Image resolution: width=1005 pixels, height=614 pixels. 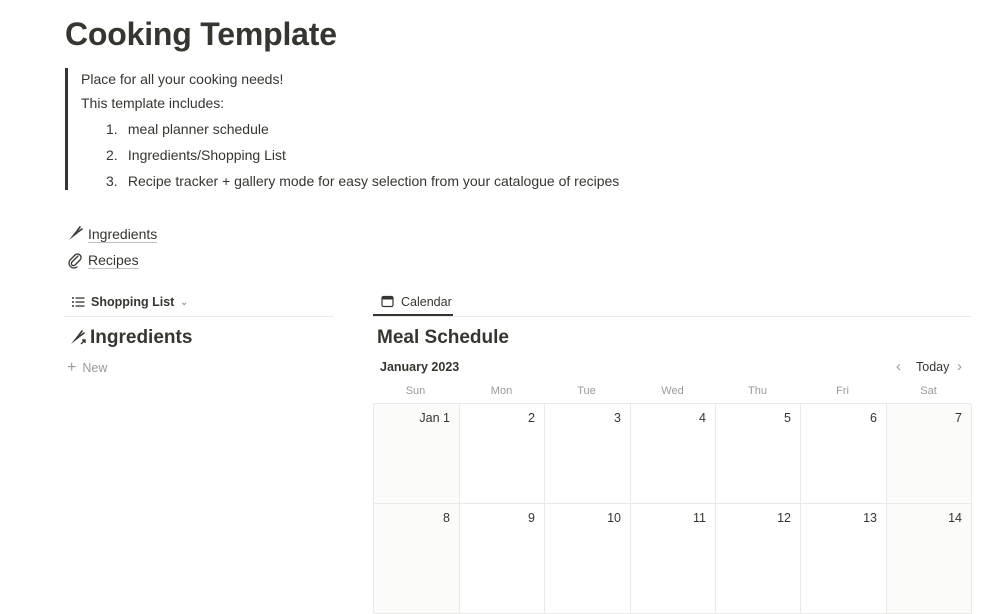 What do you see at coordinates (614, 518) in the screenshot?
I see `day-number: 10` at bounding box center [614, 518].